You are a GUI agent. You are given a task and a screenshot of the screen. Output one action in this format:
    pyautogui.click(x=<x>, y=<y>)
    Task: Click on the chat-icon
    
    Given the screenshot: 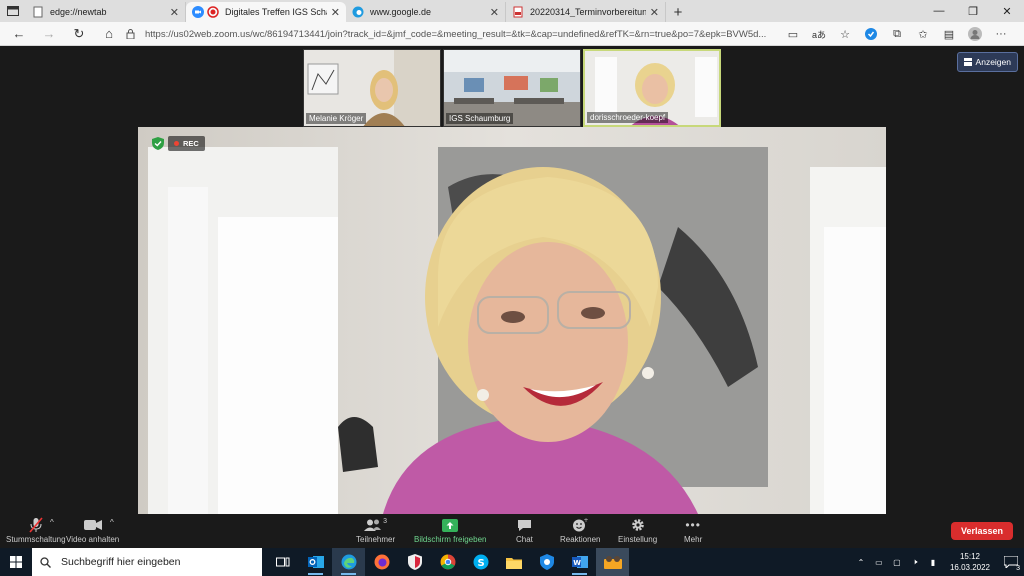 What is the action you would take?
    pyautogui.click(x=524, y=525)
    